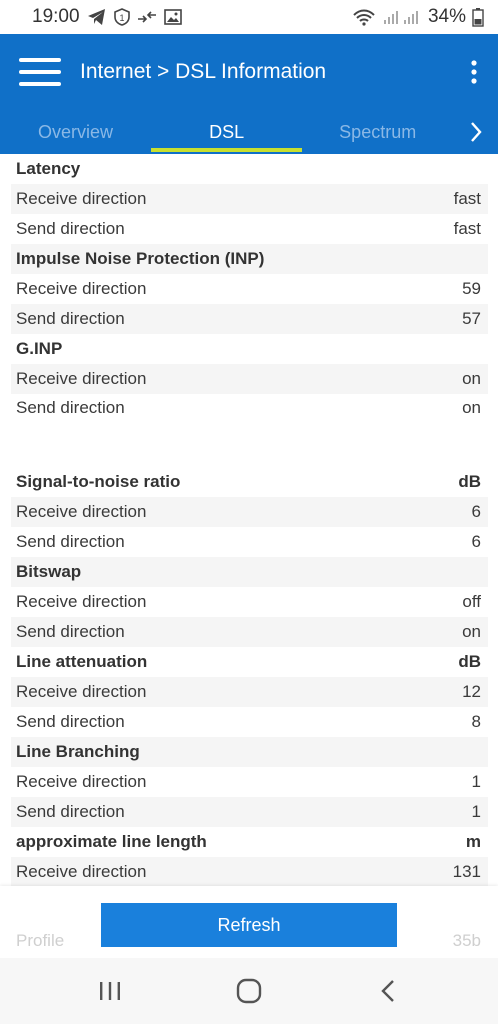 The image size is (498, 1024). What do you see at coordinates (249, 289) in the screenshot?
I see `table-row: Receive direction 59` at bounding box center [249, 289].